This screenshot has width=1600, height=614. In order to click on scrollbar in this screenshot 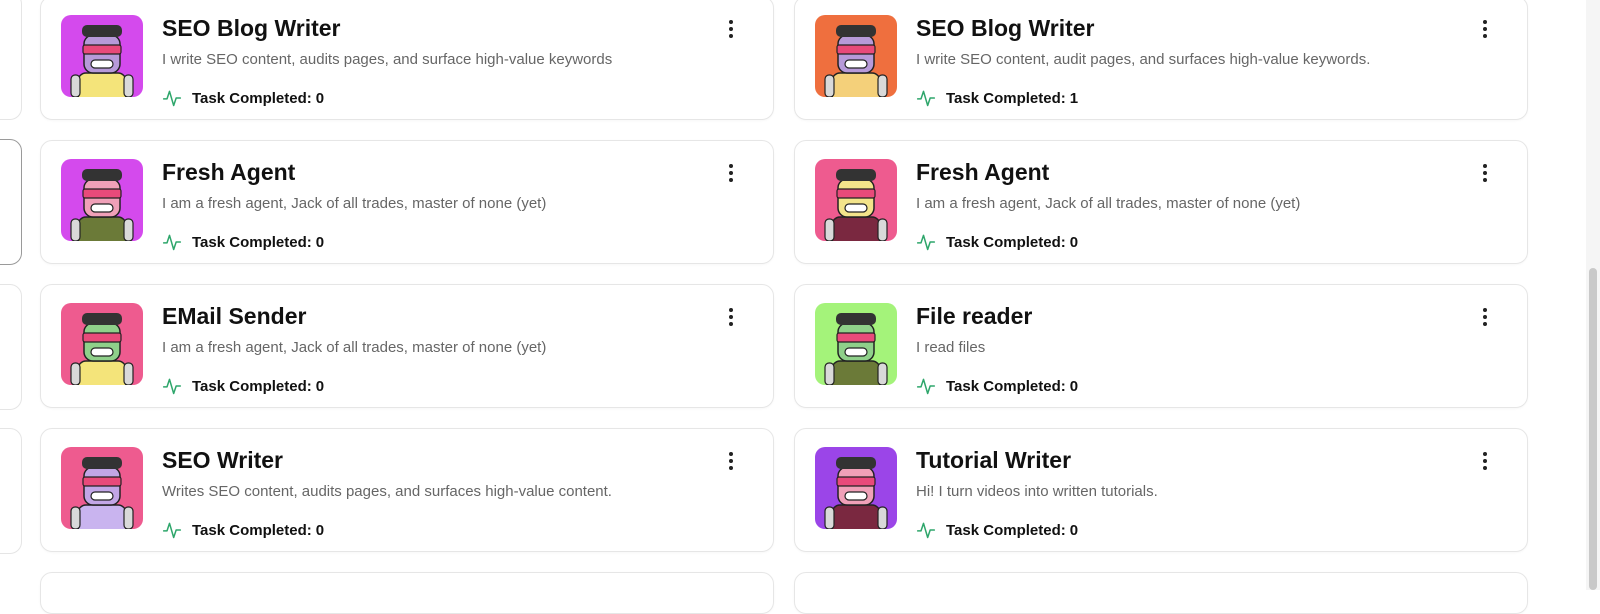, I will do `click(1593, 295)`.